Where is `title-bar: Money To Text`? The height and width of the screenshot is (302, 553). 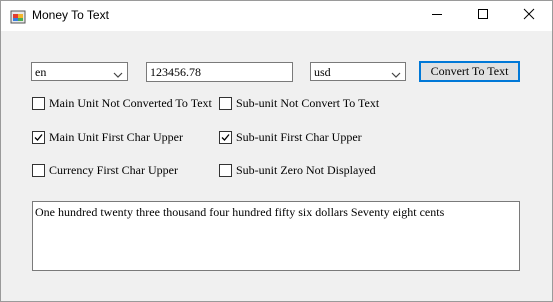 title-bar: Money To Text is located at coordinates (276, 16).